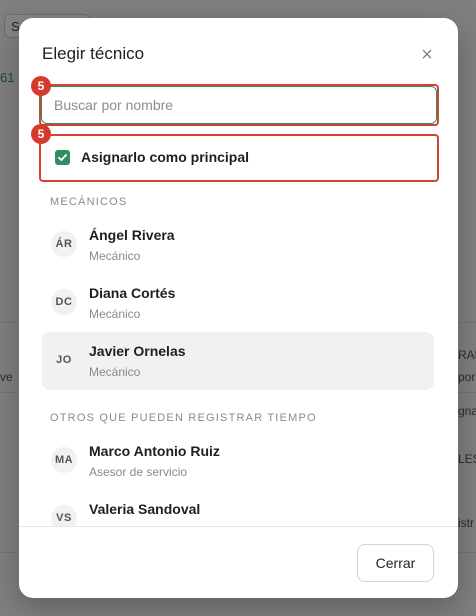 This screenshot has width=476, height=616. I want to click on search-input, so click(239, 105).